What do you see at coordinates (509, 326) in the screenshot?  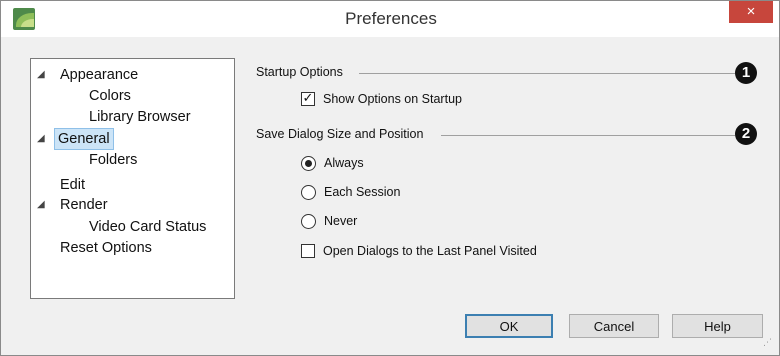 I see `ok-button: OK` at bounding box center [509, 326].